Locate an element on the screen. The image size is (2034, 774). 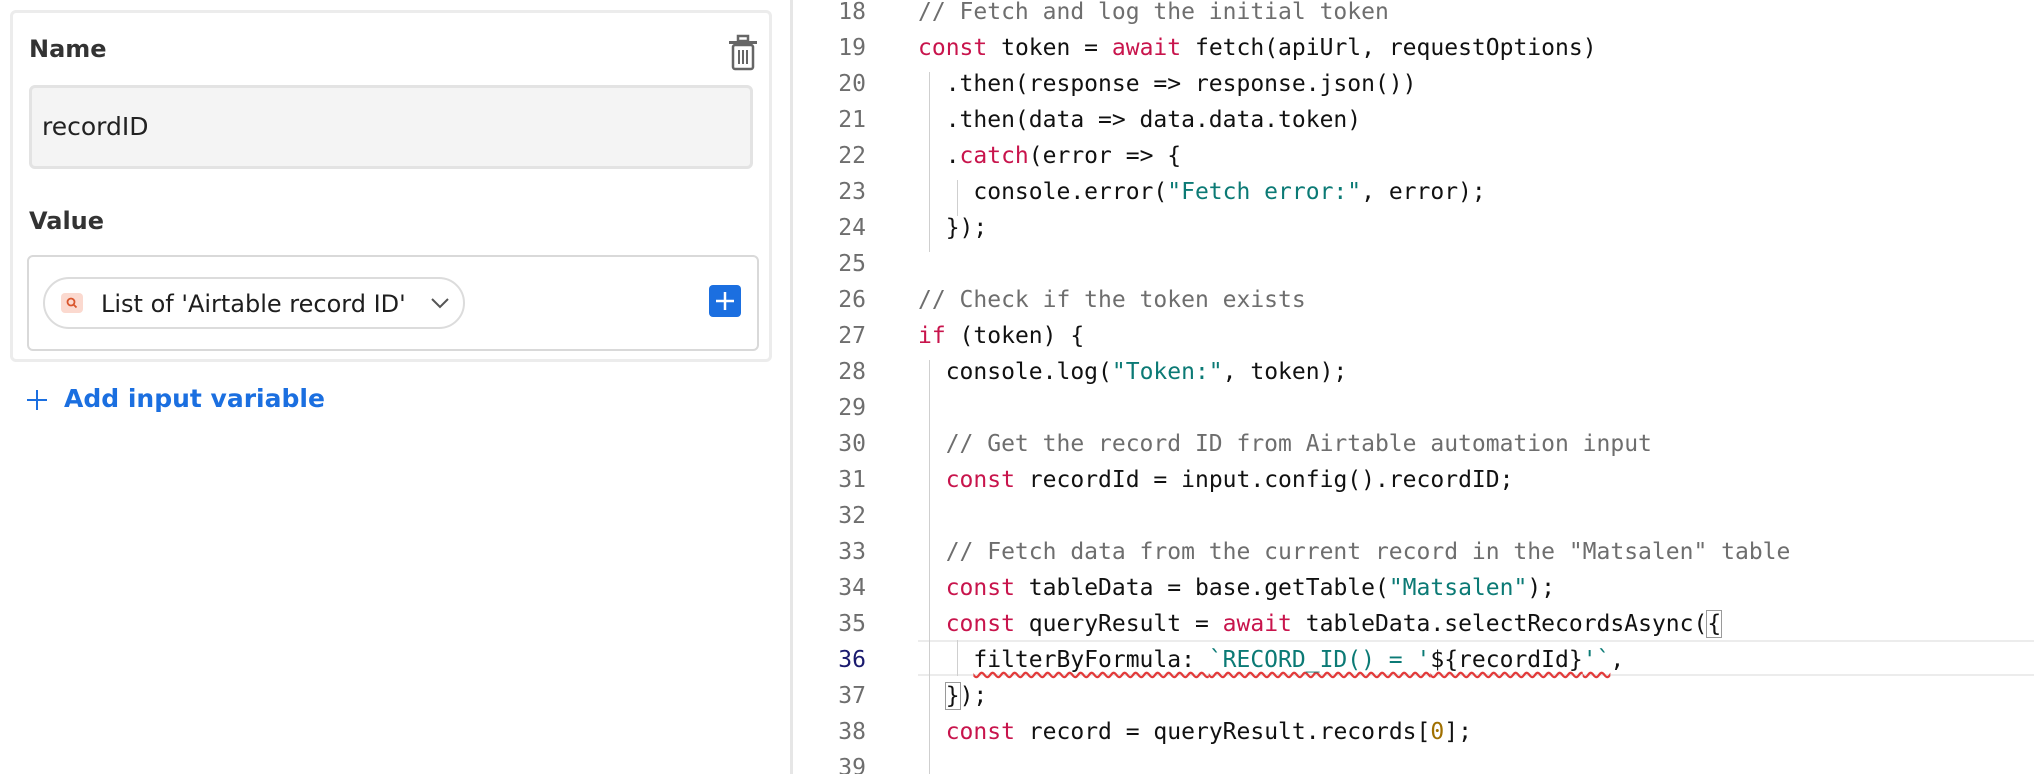
name-input: recordID is located at coordinates (391, 127).